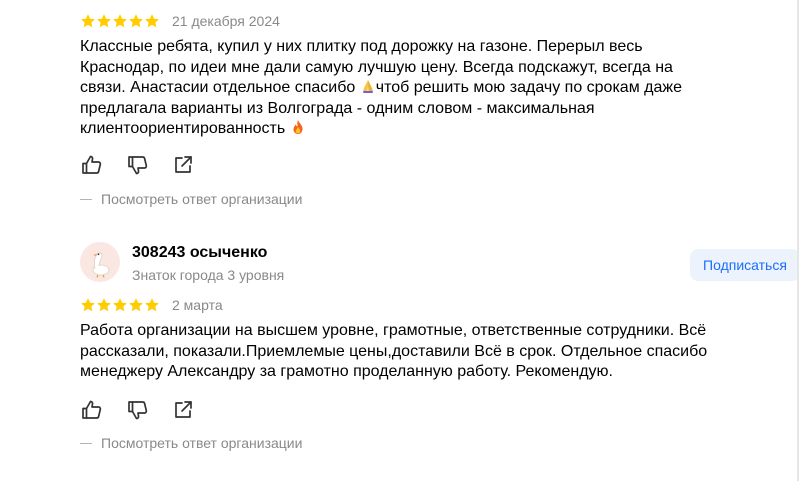 Image resolution: width=799 pixels, height=481 pixels. Describe the element at coordinates (208, 275) in the screenshot. I see `author-level: Знаток города 3 уровня` at that location.